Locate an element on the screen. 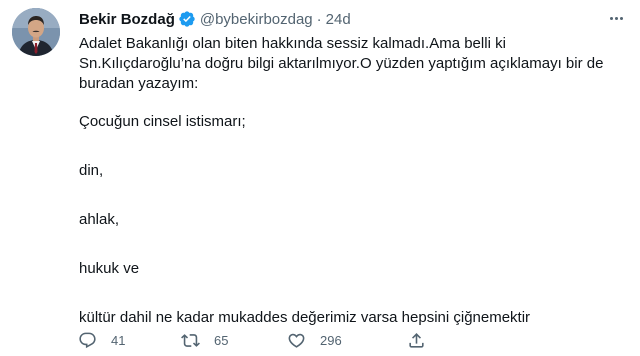  tweet-actions: 41 65 296 is located at coordinates (252, 340).